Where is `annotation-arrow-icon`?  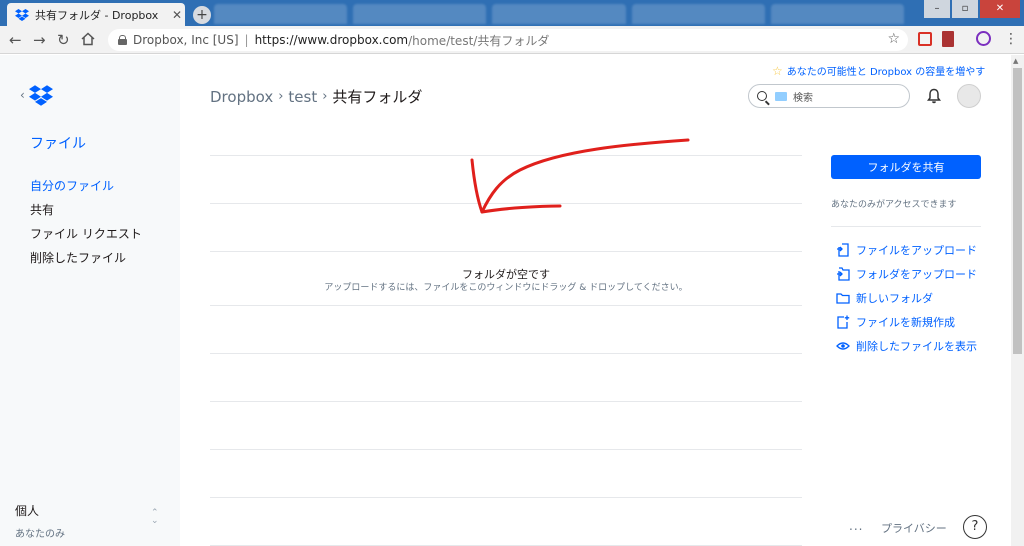 annotation-arrow-icon is located at coordinates (580, 176).